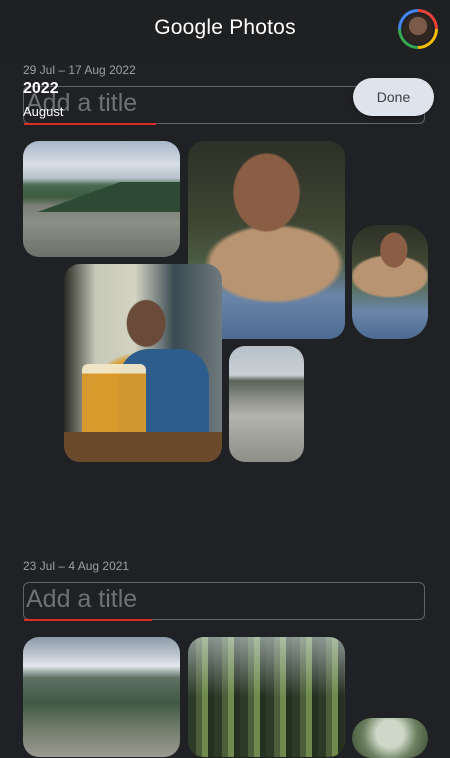  I want to click on section-date-range: 23 Jul – 4 Aug 2021, so click(76, 566).